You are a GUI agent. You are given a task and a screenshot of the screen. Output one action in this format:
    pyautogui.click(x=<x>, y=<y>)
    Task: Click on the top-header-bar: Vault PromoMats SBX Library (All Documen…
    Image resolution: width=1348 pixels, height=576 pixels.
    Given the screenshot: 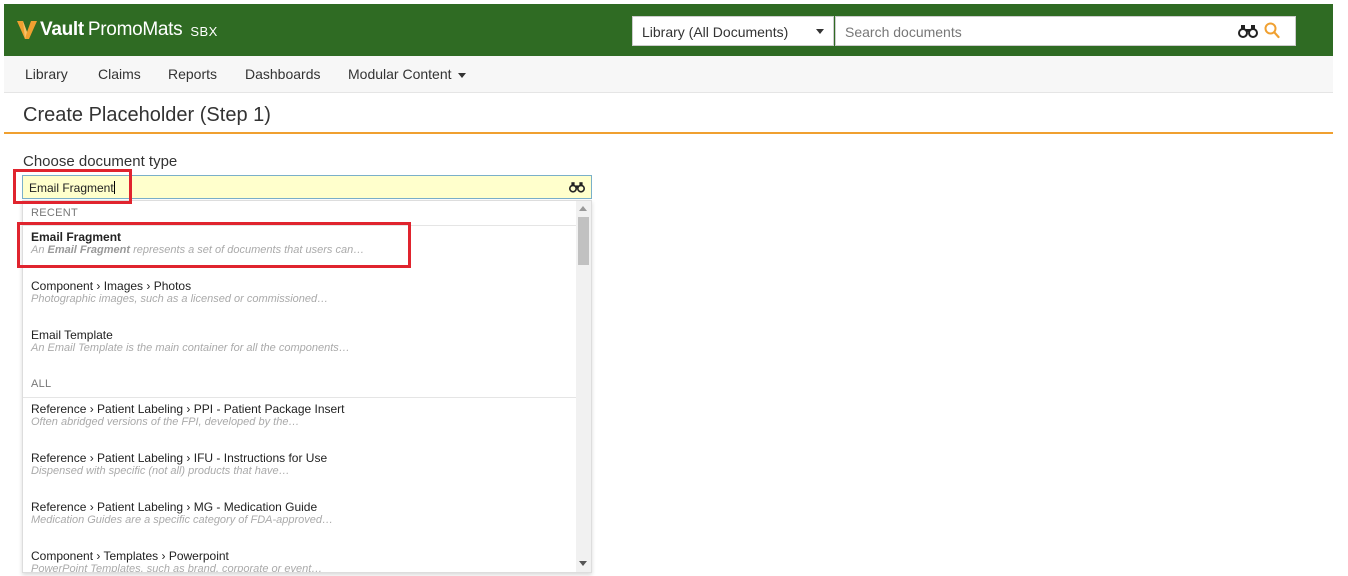 What is the action you would take?
    pyautogui.click(x=668, y=30)
    